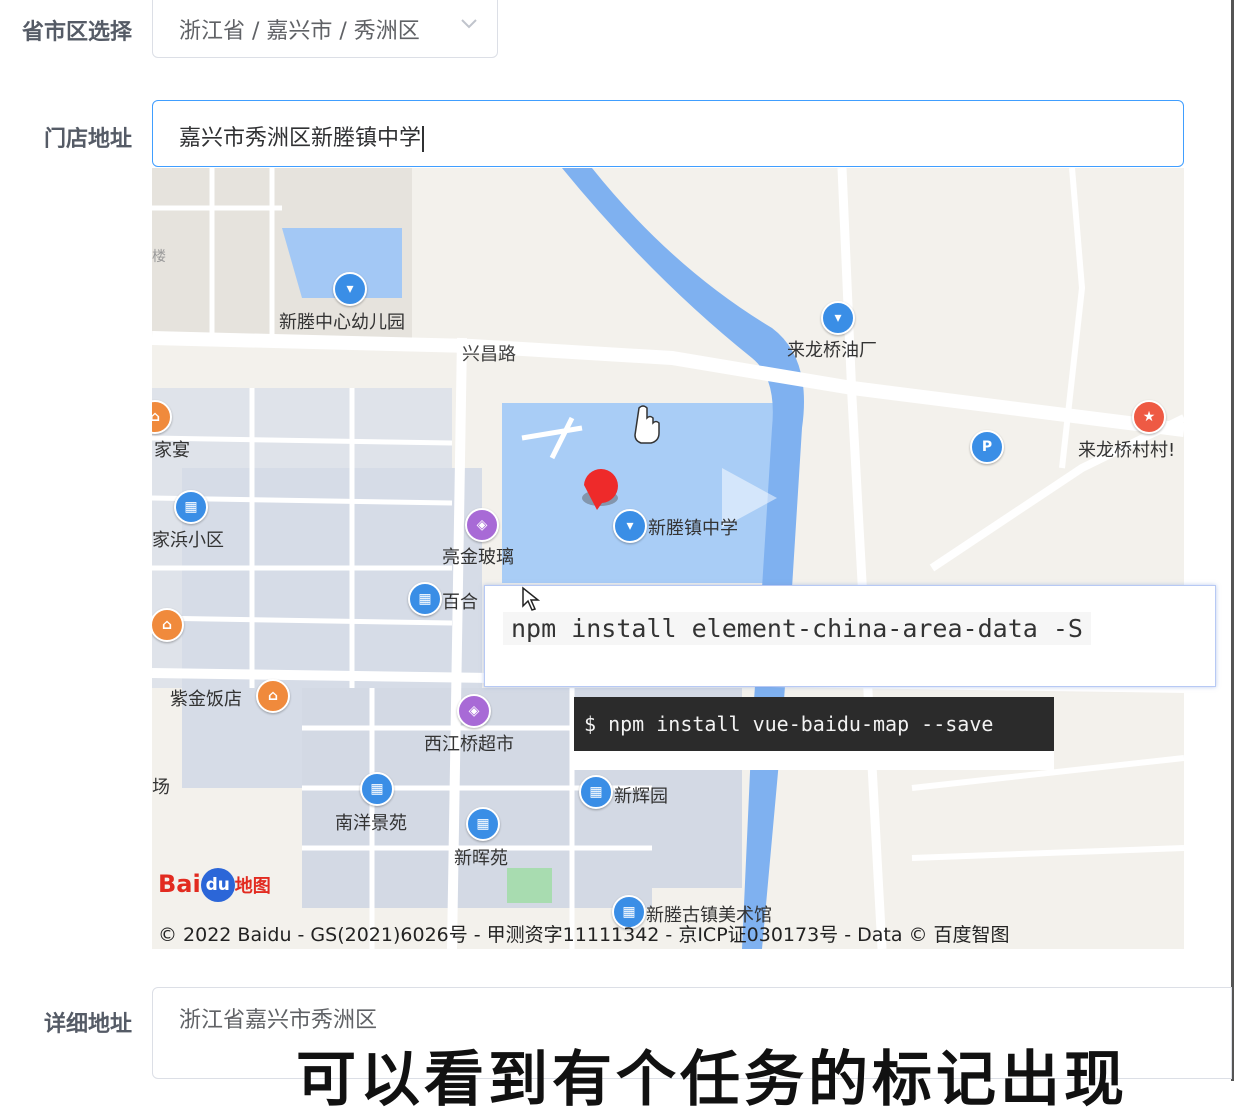  Describe the element at coordinates (87, 139) in the screenshot. I see `address-label: 门店地址` at that location.